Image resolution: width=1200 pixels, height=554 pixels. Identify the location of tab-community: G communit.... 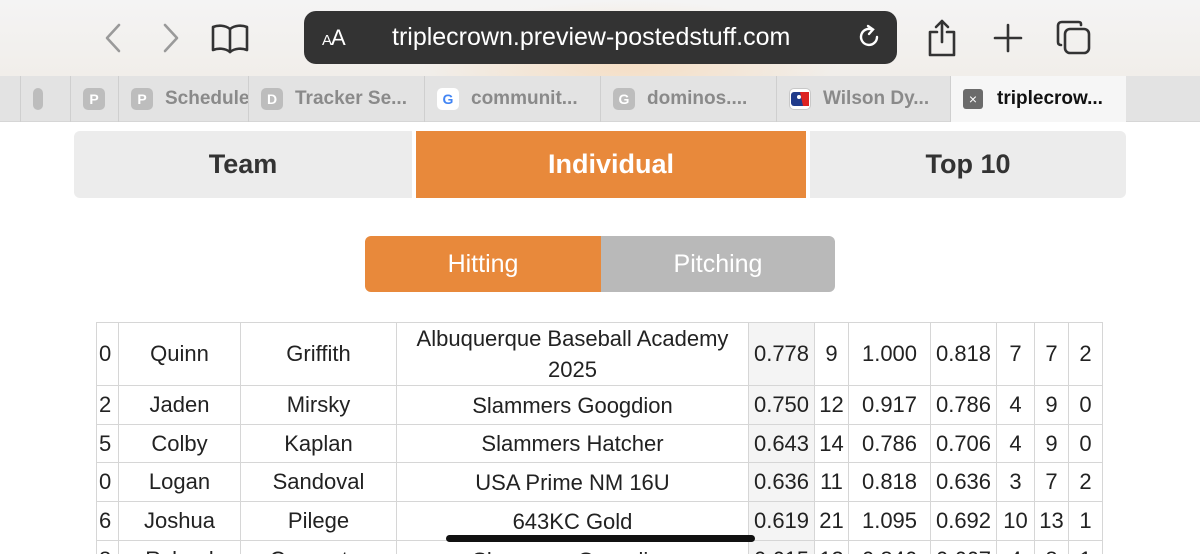
(512, 99).